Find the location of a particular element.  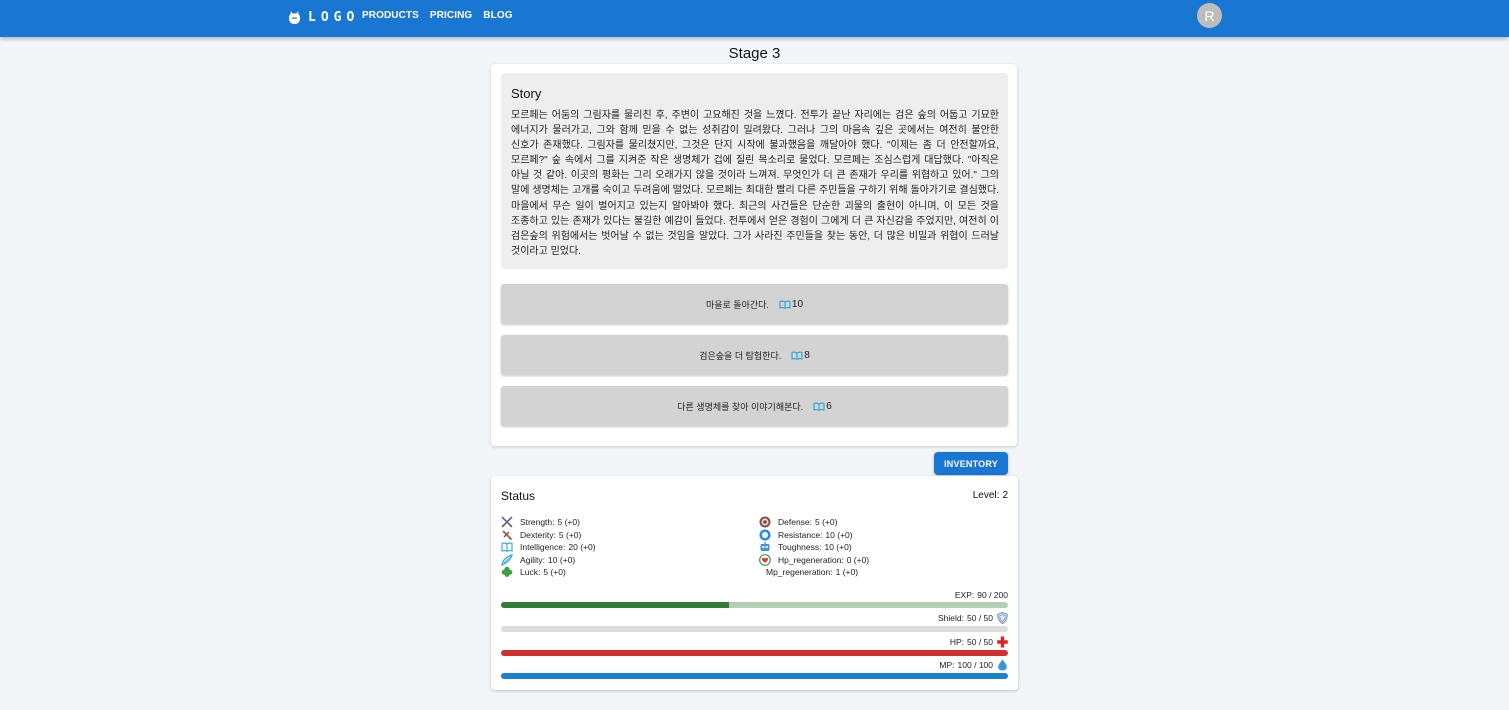

main-nav: PRODUCTS PRICING BLOG is located at coordinates (437, 15).